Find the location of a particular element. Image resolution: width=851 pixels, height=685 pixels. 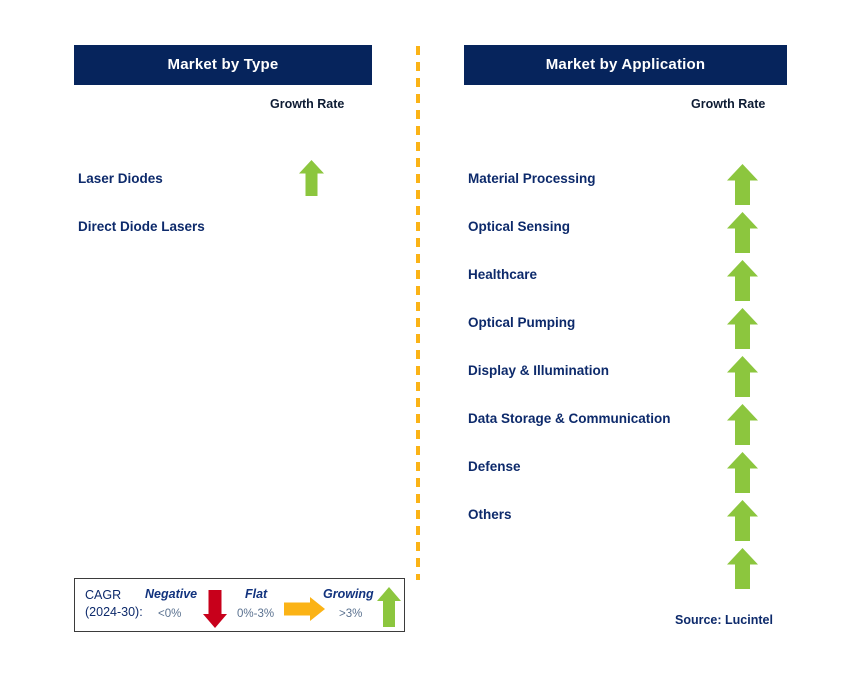

item-label-laser-diodes: Laser Diodes is located at coordinates (120, 178).